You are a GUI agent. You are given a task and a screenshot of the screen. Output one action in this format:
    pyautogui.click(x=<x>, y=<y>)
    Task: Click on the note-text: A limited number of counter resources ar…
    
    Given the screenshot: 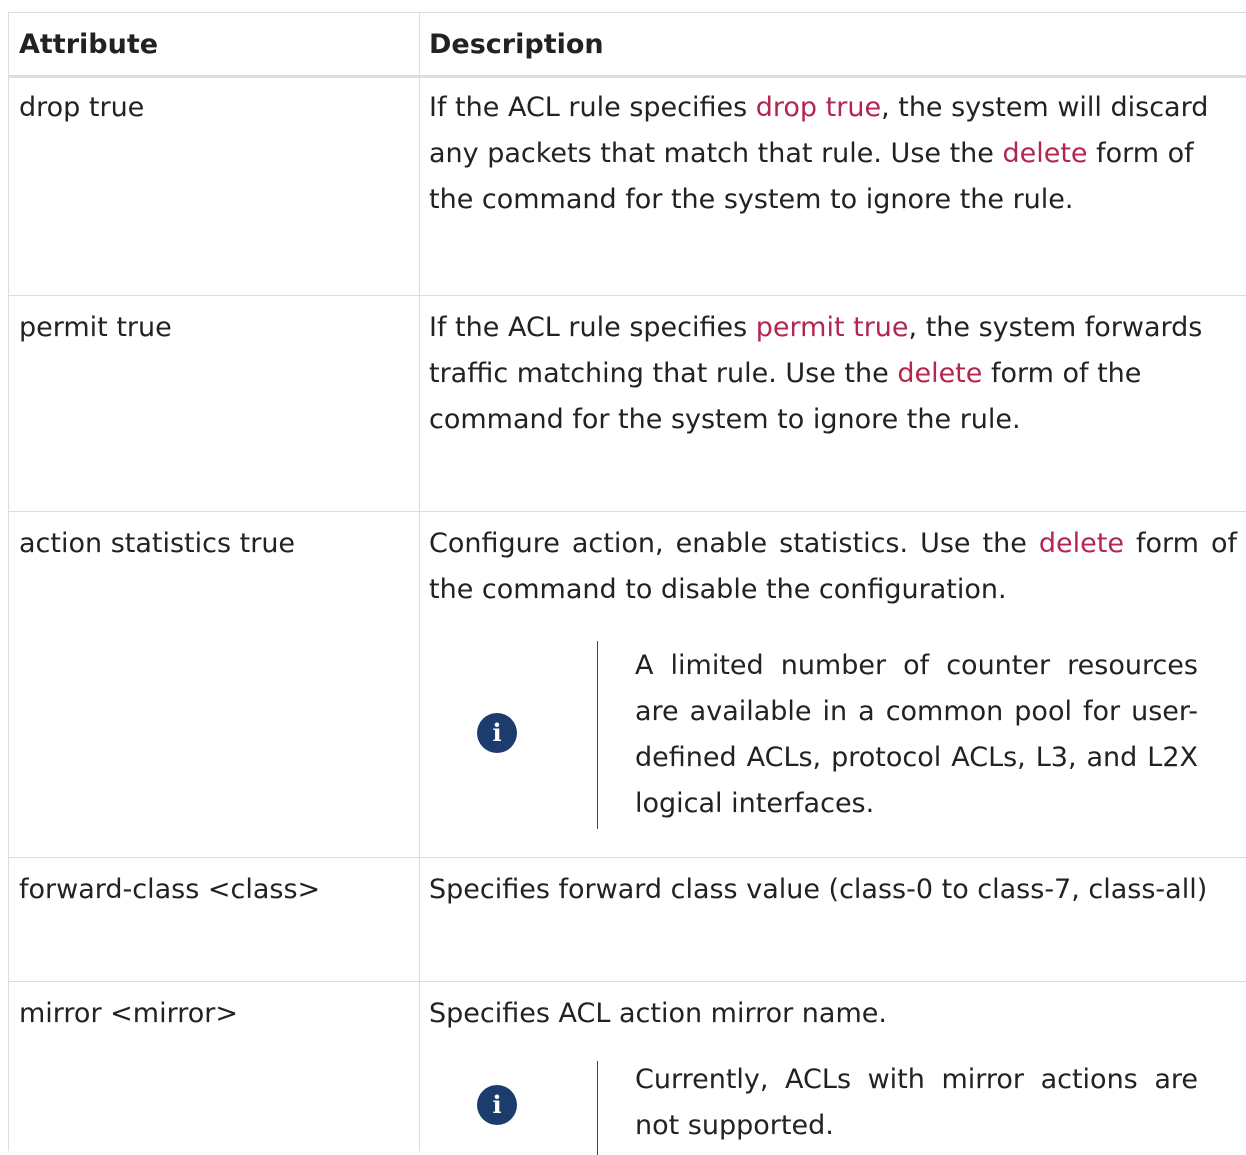 What is the action you would take?
    pyautogui.click(x=916, y=734)
    